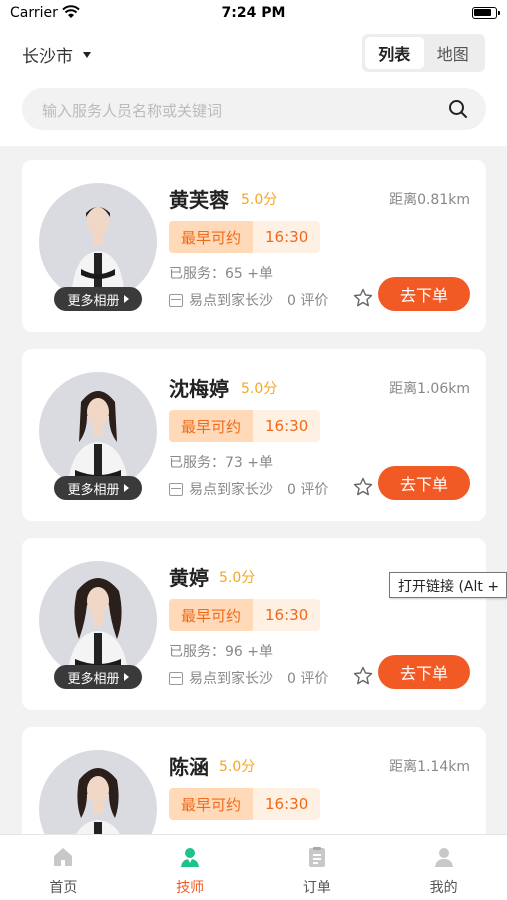 This screenshot has width=507, height=900. What do you see at coordinates (47, 57) in the screenshot?
I see `city-label: 长沙市` at bounding box center [47, 57].